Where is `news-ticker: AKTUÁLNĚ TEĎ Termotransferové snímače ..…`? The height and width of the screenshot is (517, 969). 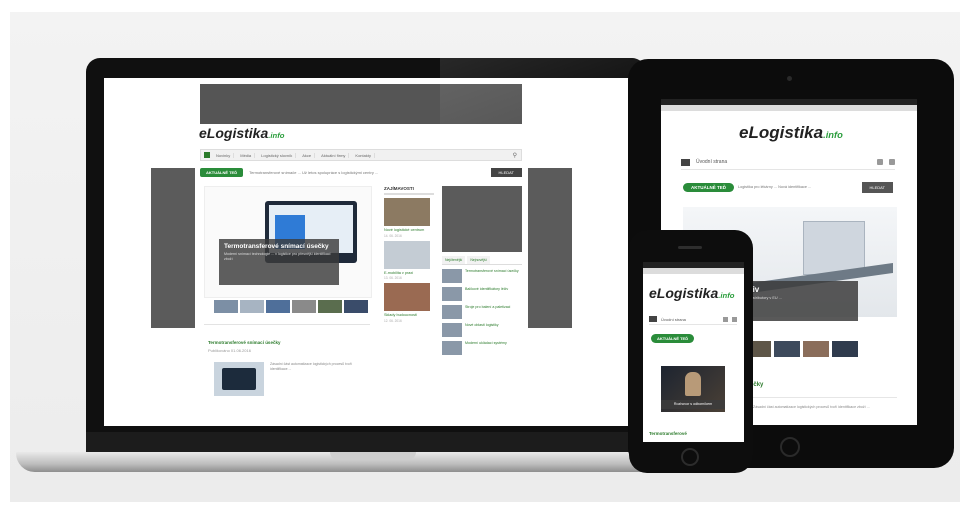 news-ticker: AKTUÁLNĚ TEĎ Termotransferové snímače ..… is located at coordinates (361, 172).